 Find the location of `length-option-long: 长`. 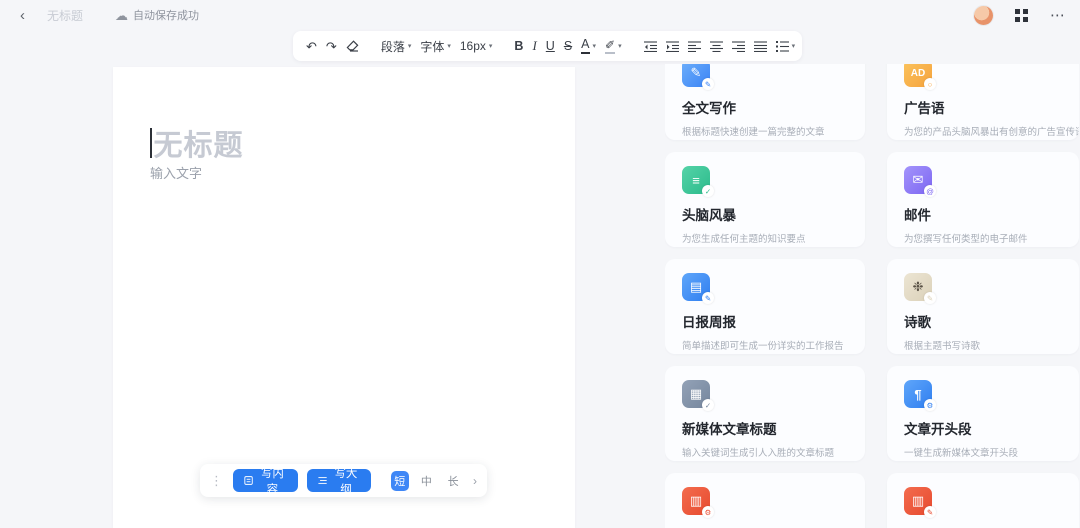

length-option-long: 长 is located at coordinates (453, 481).